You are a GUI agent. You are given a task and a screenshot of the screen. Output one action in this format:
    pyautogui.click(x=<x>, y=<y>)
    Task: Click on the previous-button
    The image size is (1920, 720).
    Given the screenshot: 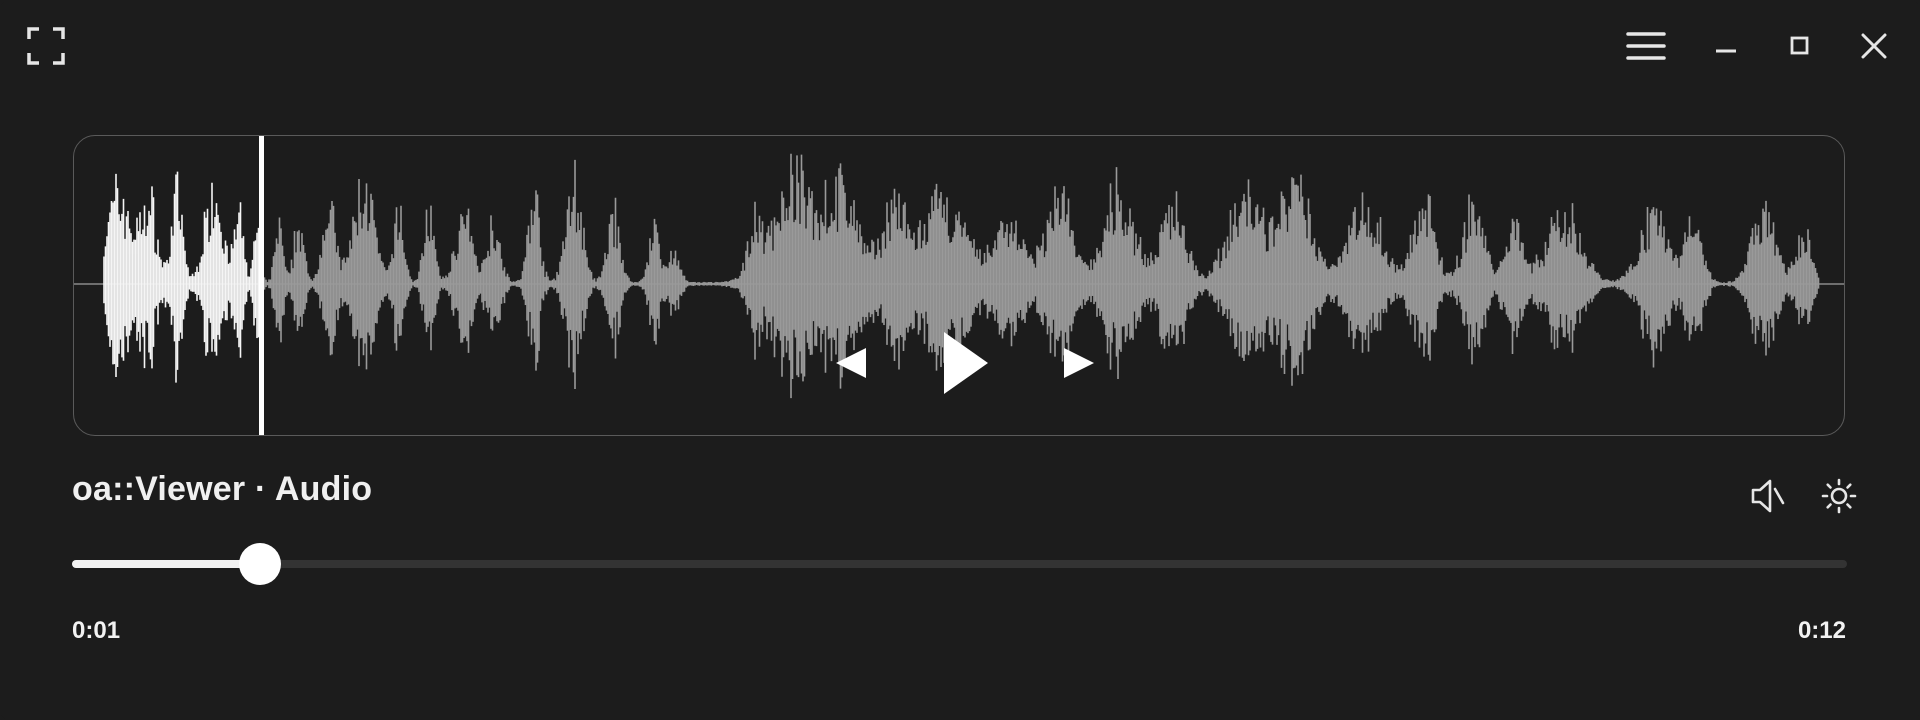 What is the action you would take?
    pyautogui.click(x=851, y=363)
    